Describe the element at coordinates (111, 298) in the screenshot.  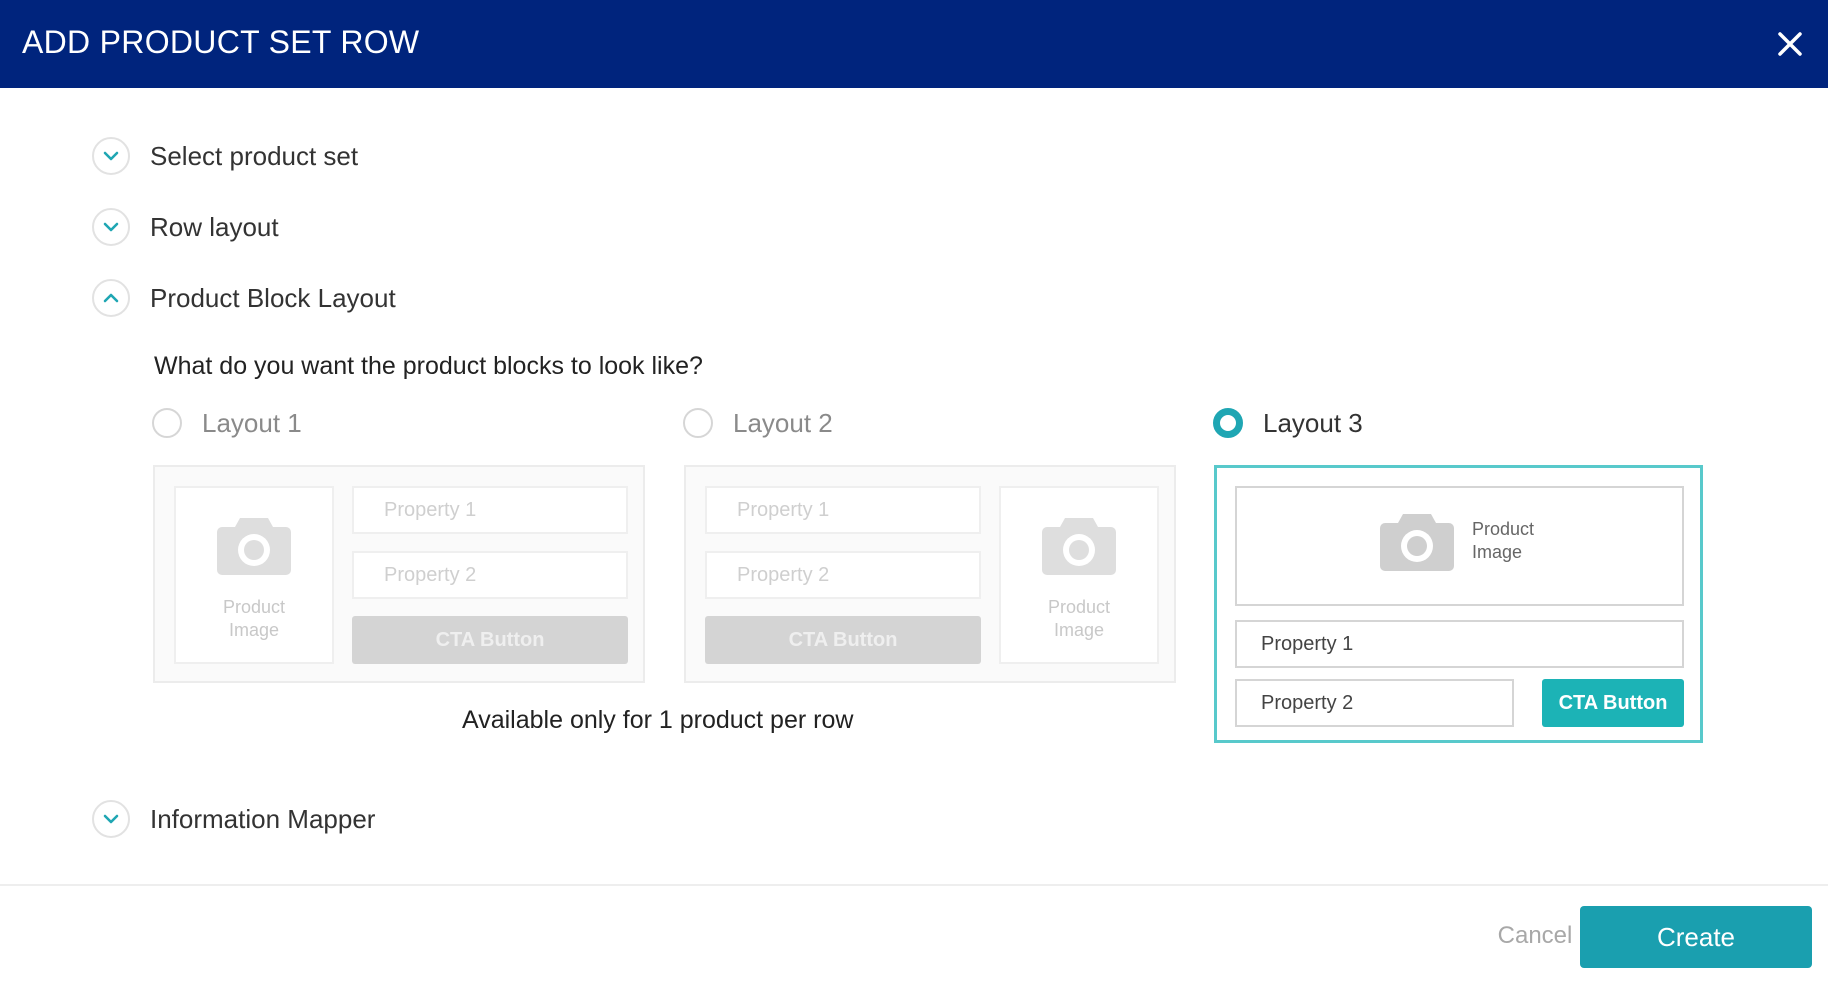
I see `chevron-up-icon` at that location.